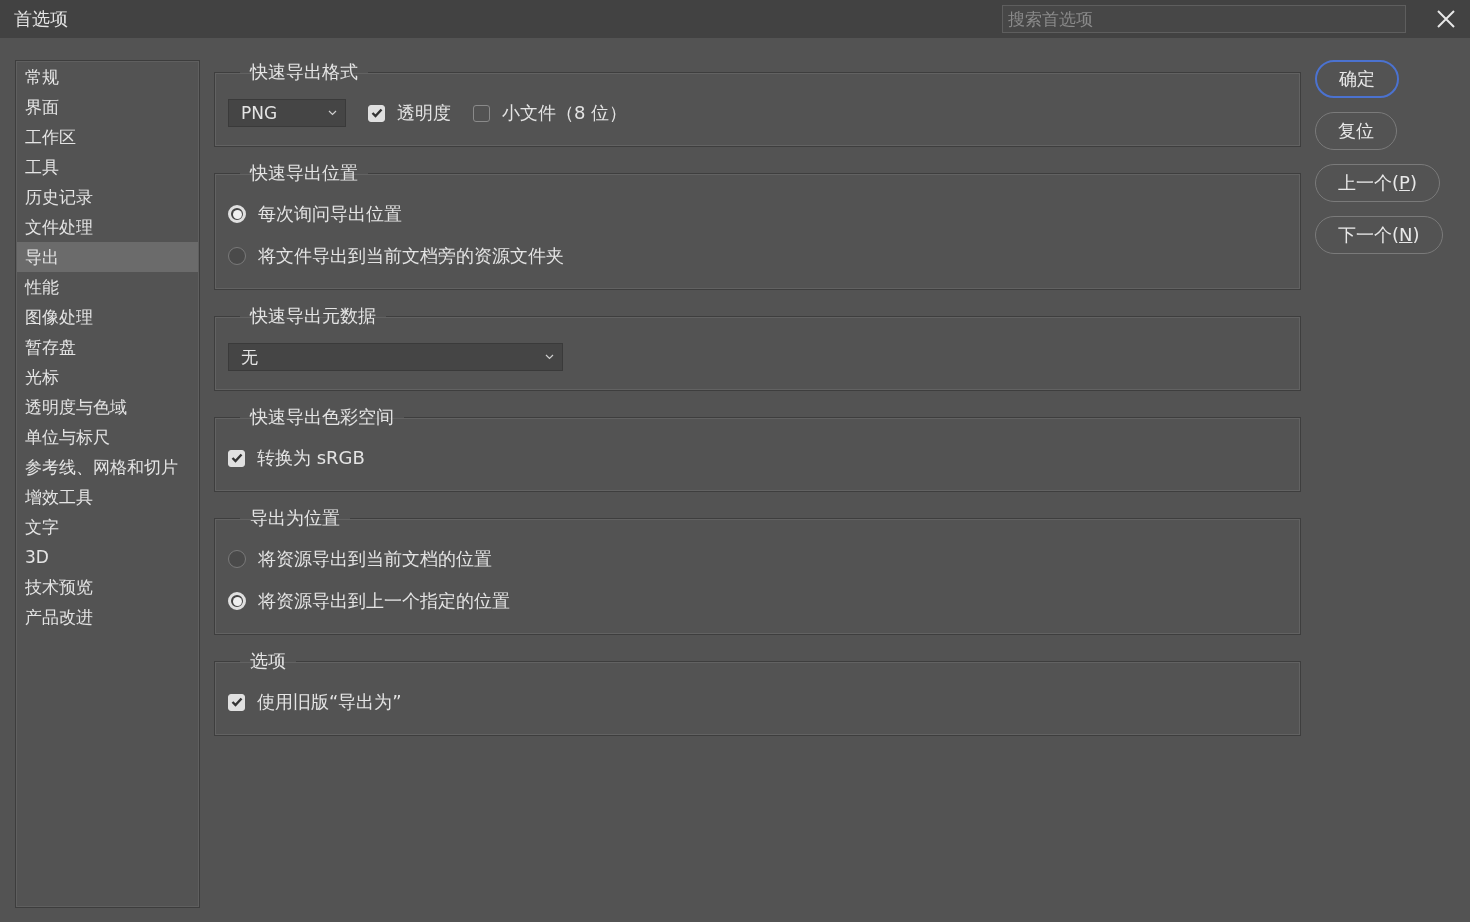  I want to click on sidebar-item: 文件处理, so click(107, 227).